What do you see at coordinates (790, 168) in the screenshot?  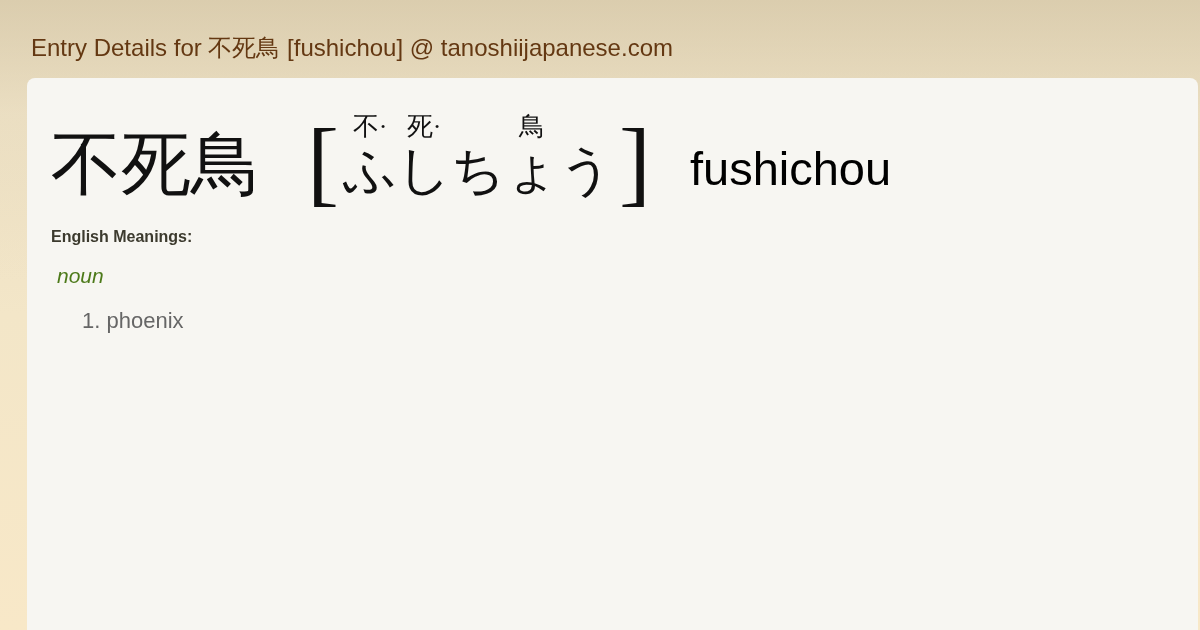 I see `romaji-reading: fushichou` at bounding box center [790, 168].